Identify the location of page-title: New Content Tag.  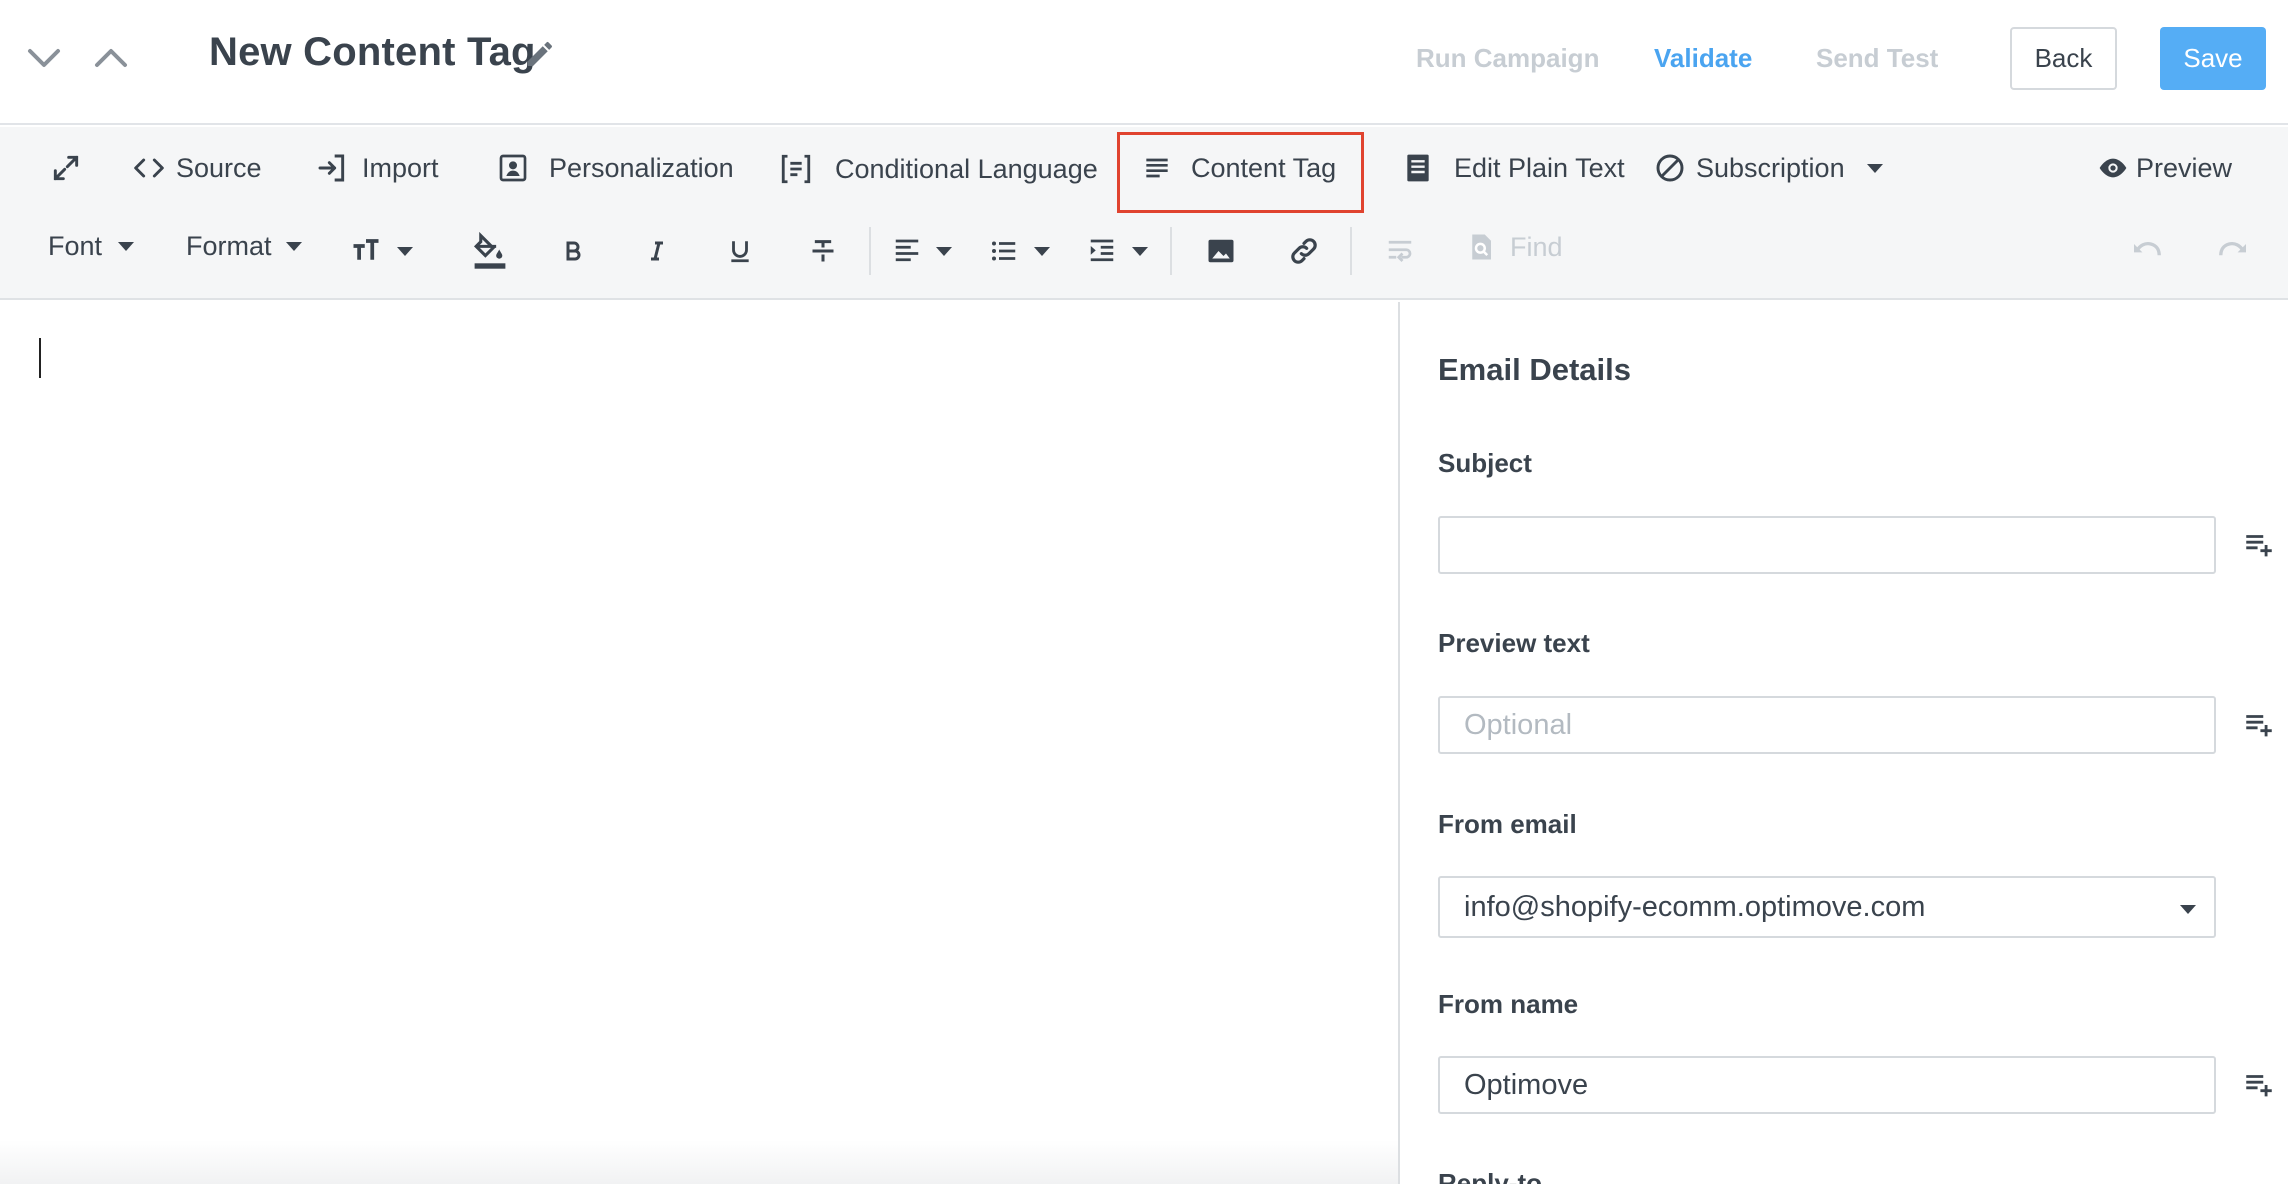
(372, 52).